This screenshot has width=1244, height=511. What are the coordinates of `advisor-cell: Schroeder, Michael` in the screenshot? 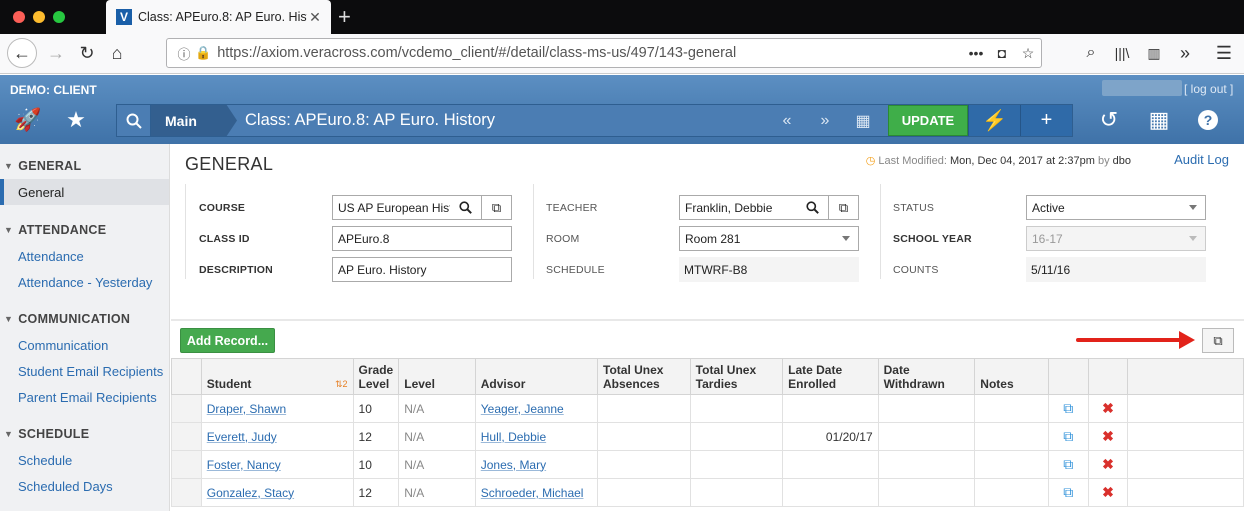 It's located at (536, 492).